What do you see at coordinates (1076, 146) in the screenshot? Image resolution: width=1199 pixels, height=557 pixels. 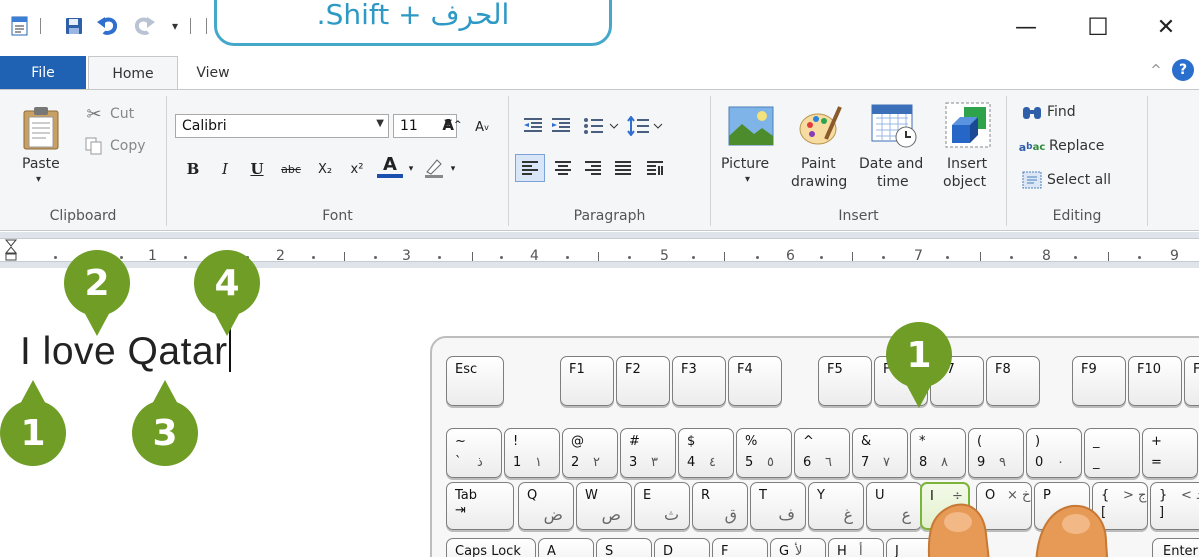 I see `replace-button: Replace` at bounding box center [1076, 146].